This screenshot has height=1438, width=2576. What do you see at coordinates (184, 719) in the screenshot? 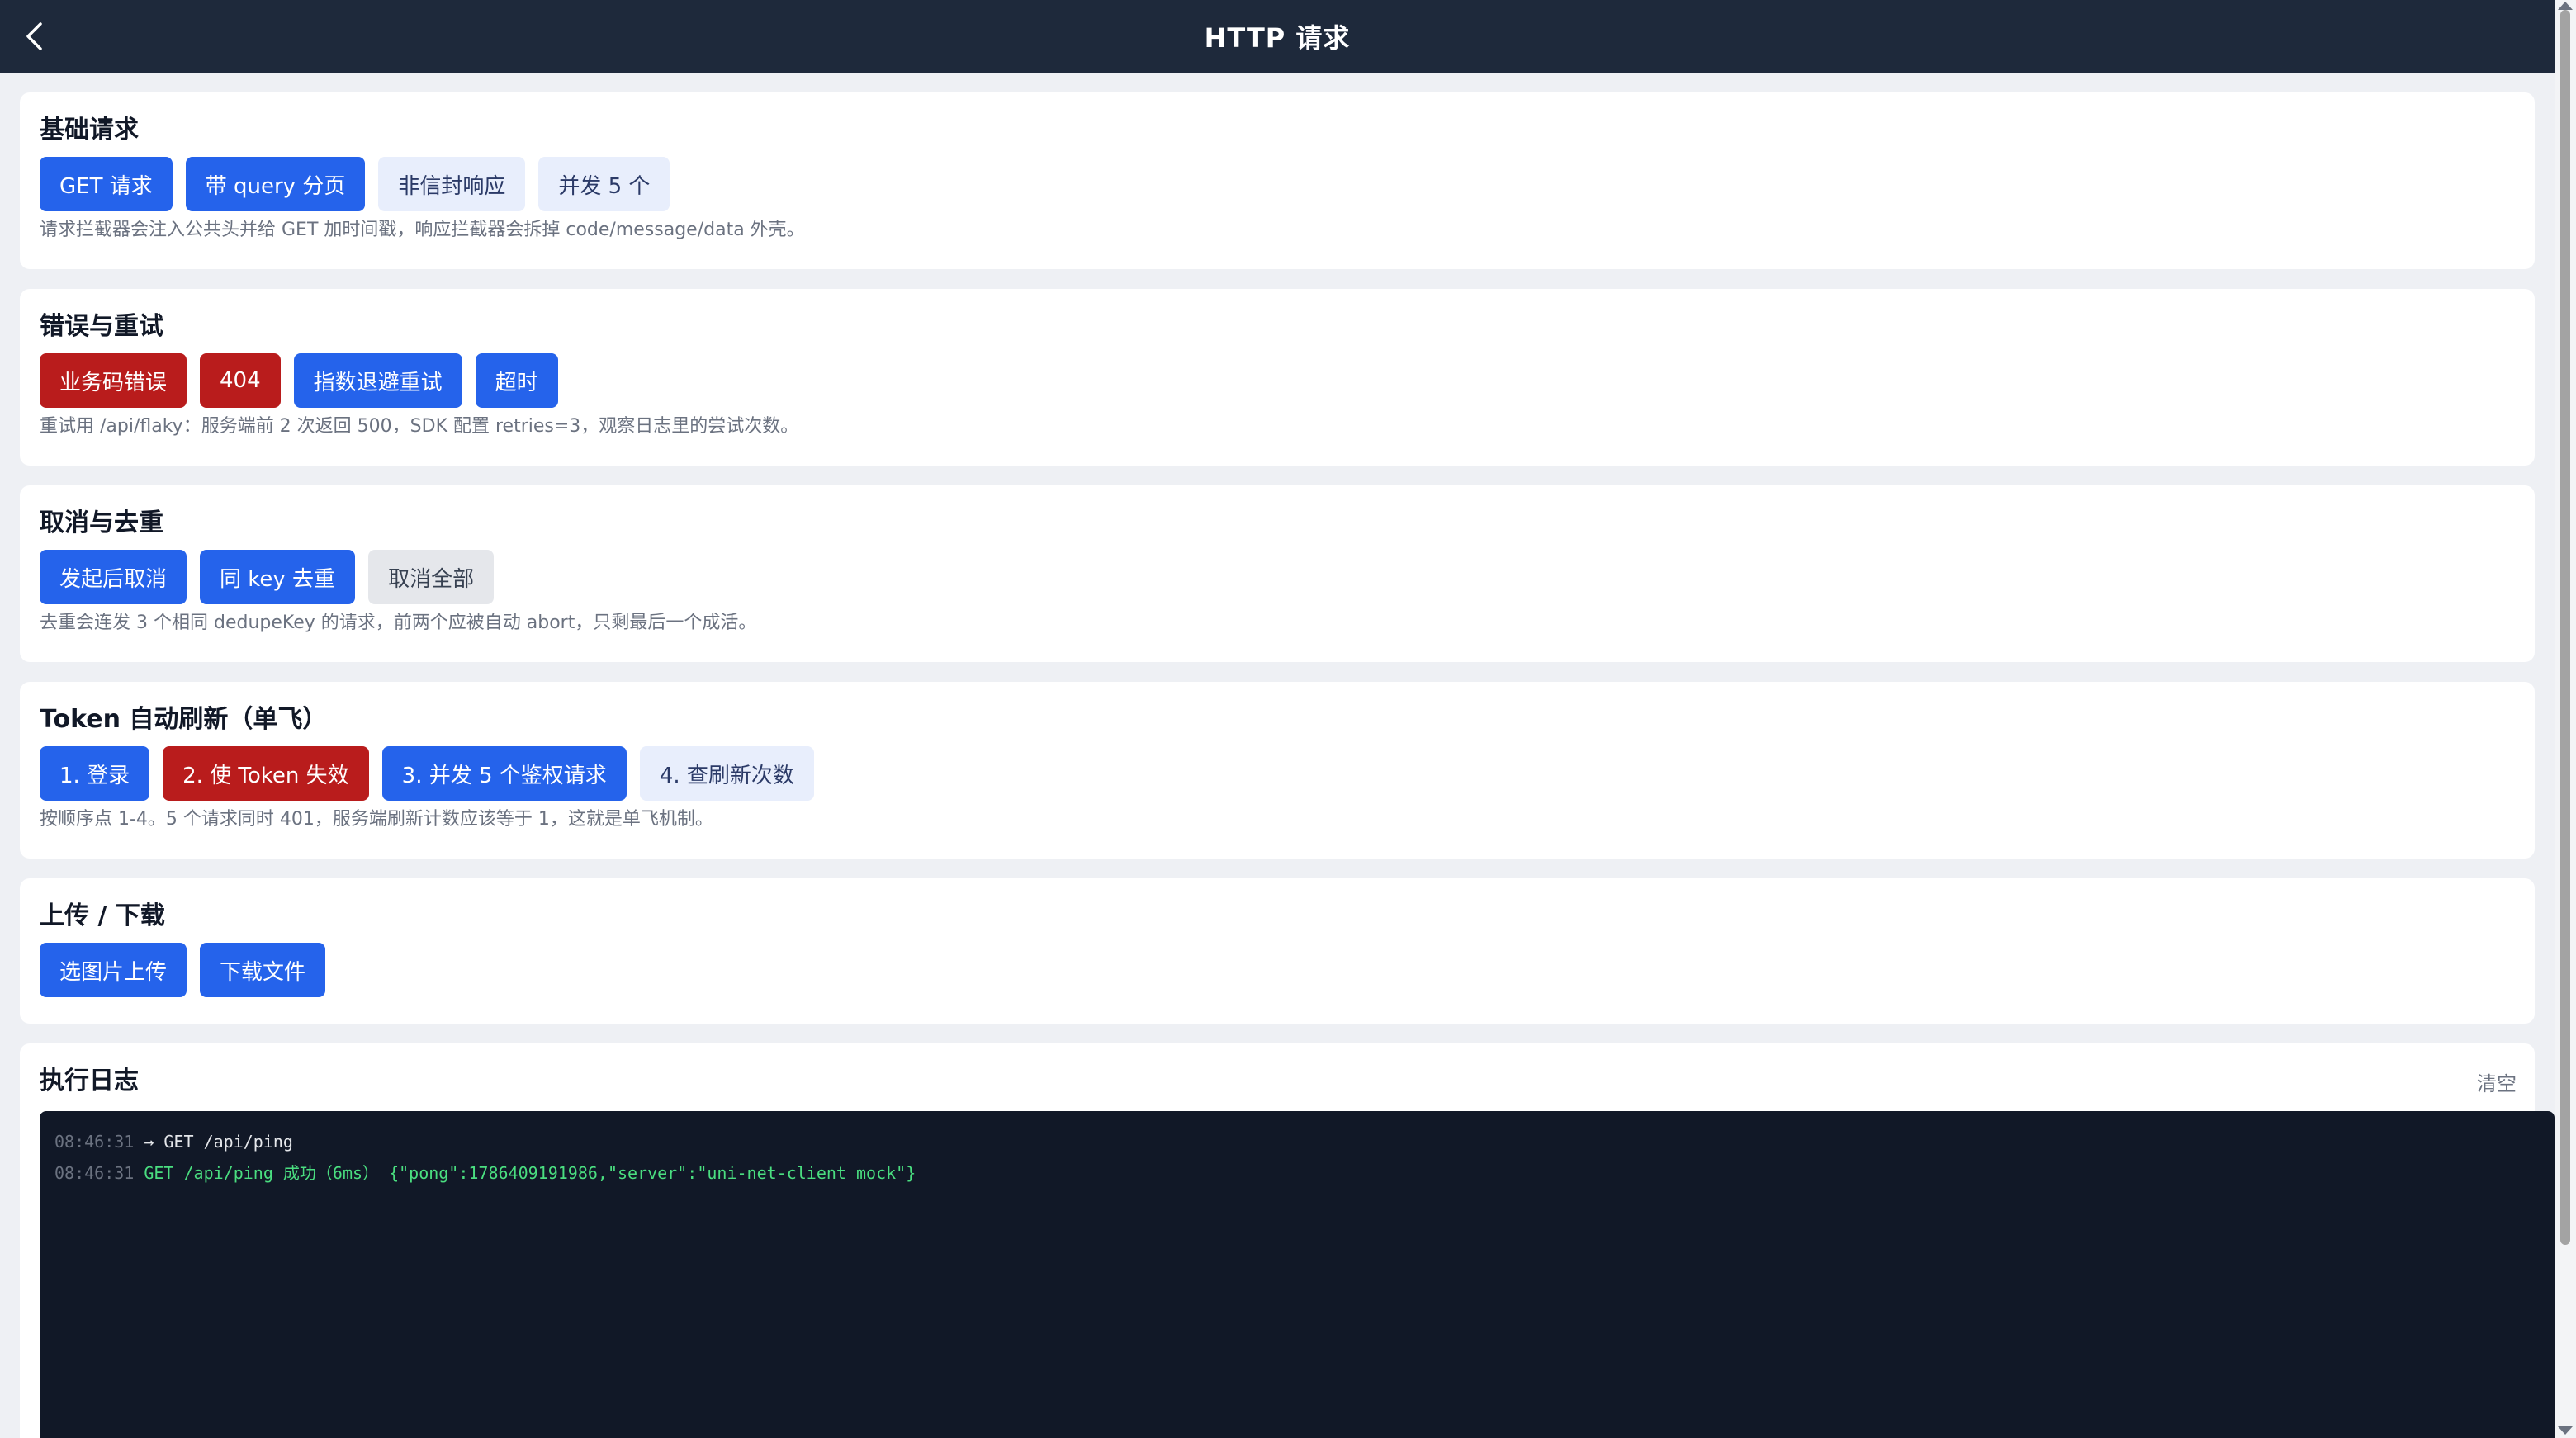
I see `section-title: Token 自动刷新（单飞）` at bounding box center [184, 719].